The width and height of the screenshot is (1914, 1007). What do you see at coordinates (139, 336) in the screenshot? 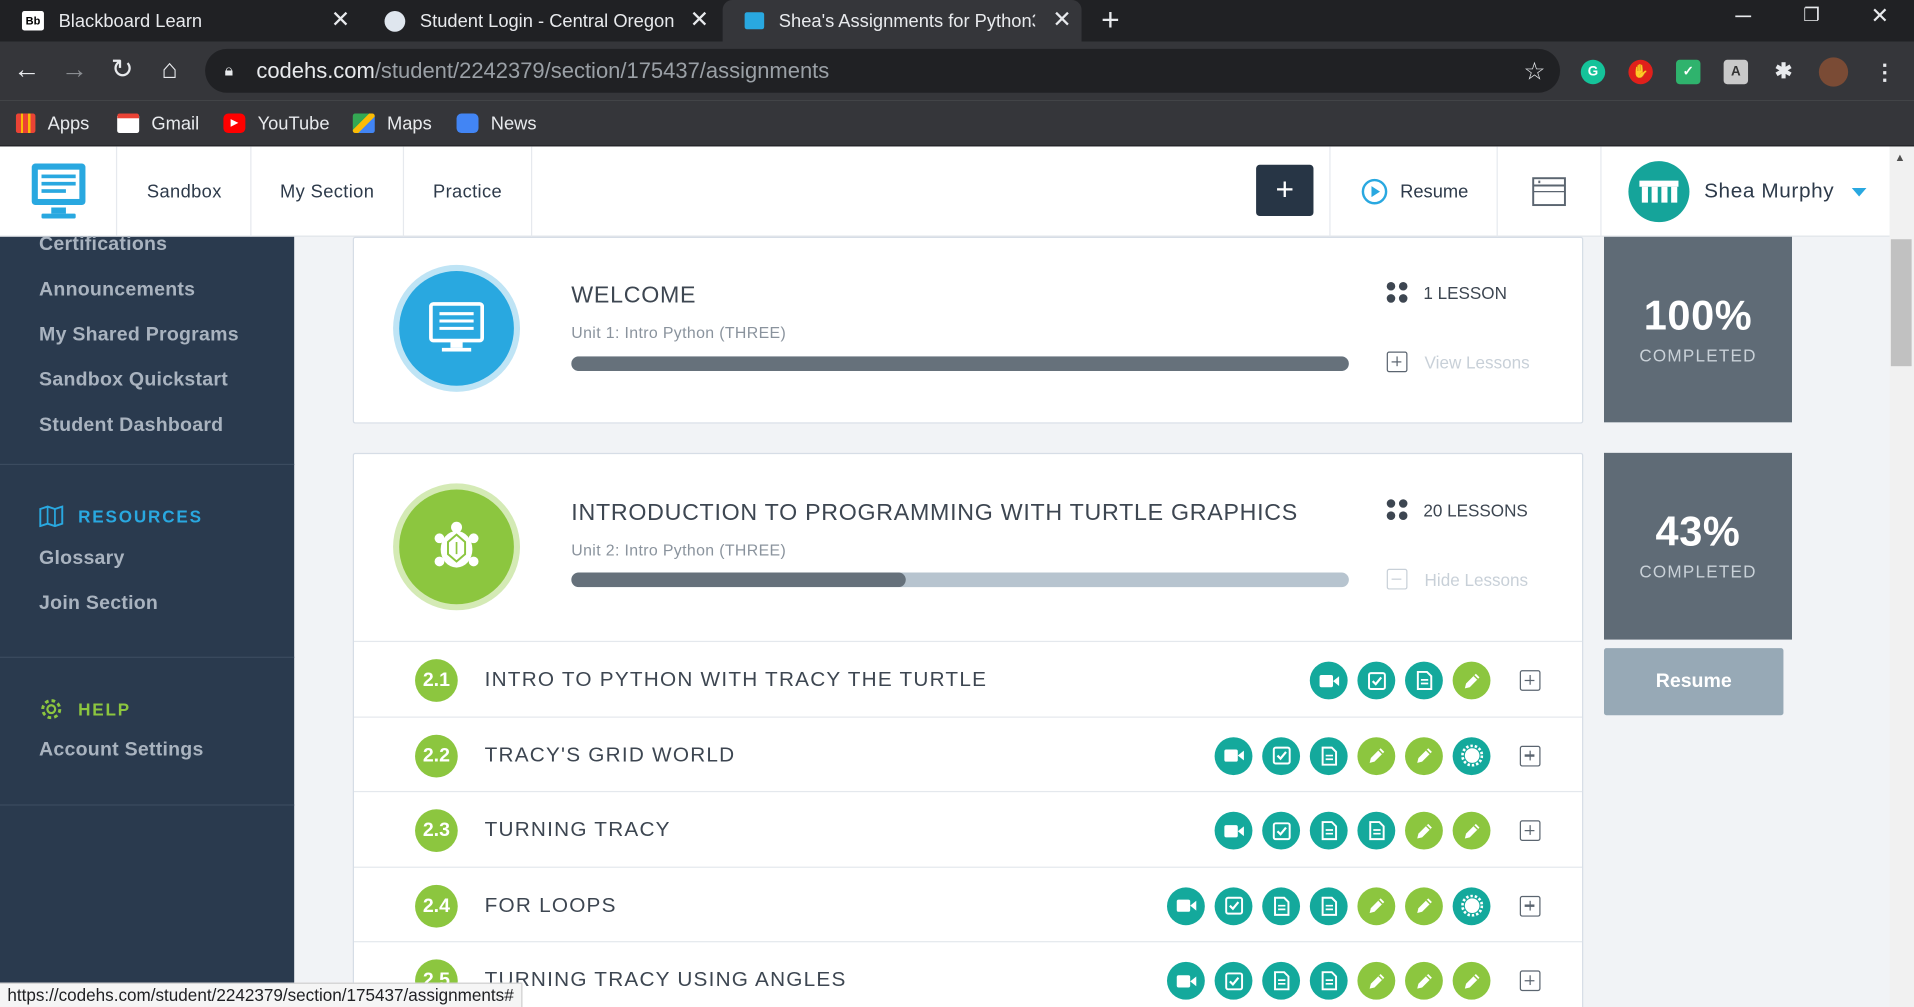
I see `sidebar-item-my-shared-programs: My Shared Programs` at bounding box center [139, 336].